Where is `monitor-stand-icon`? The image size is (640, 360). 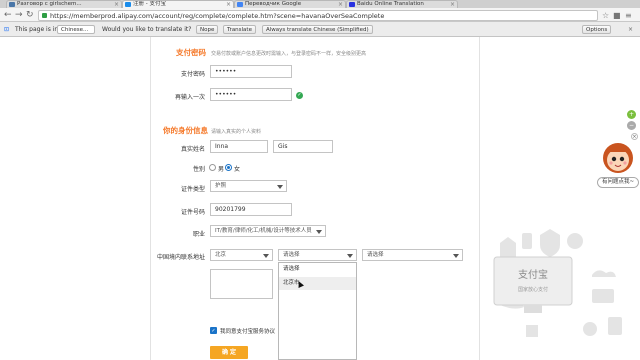
monitor-stand-icon is located at coordinates (533, 309).